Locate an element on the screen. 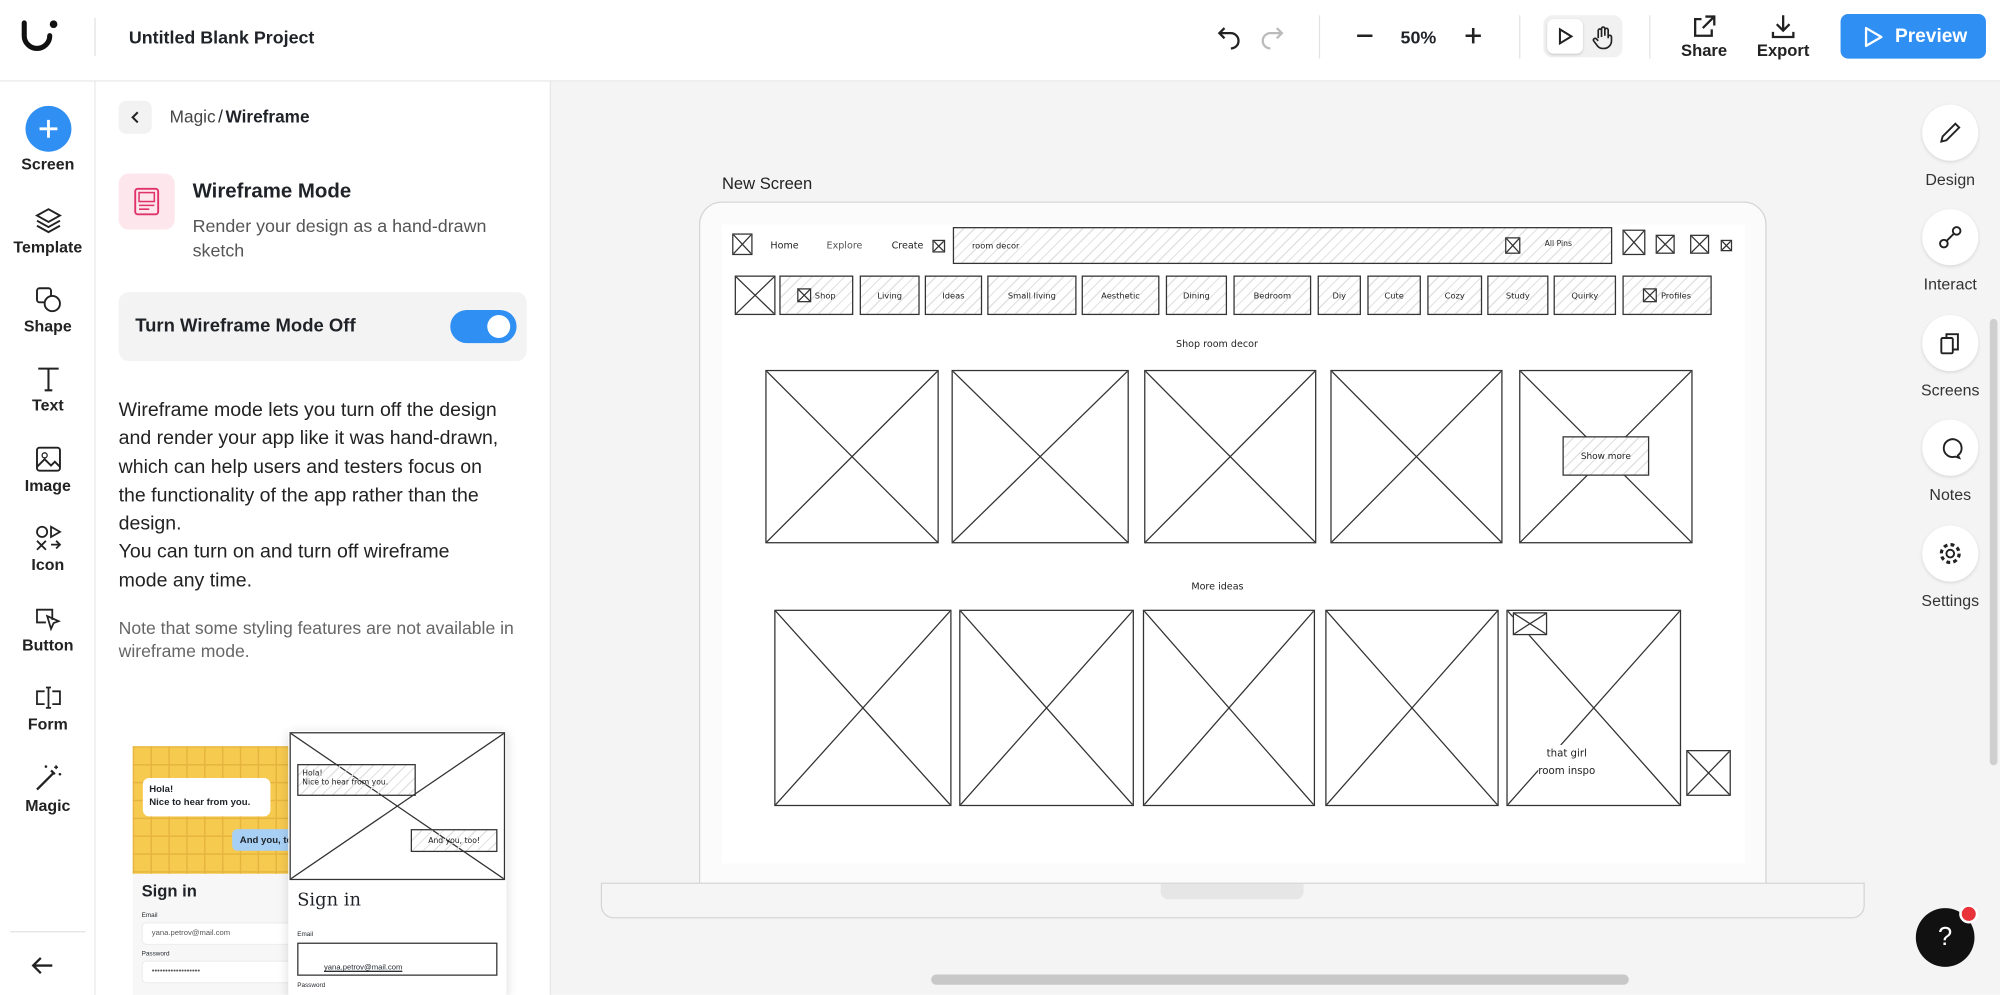 The width and height of the screenshot is (2000, 995). rail-item-button: Button is located at coordinates (48, 629).